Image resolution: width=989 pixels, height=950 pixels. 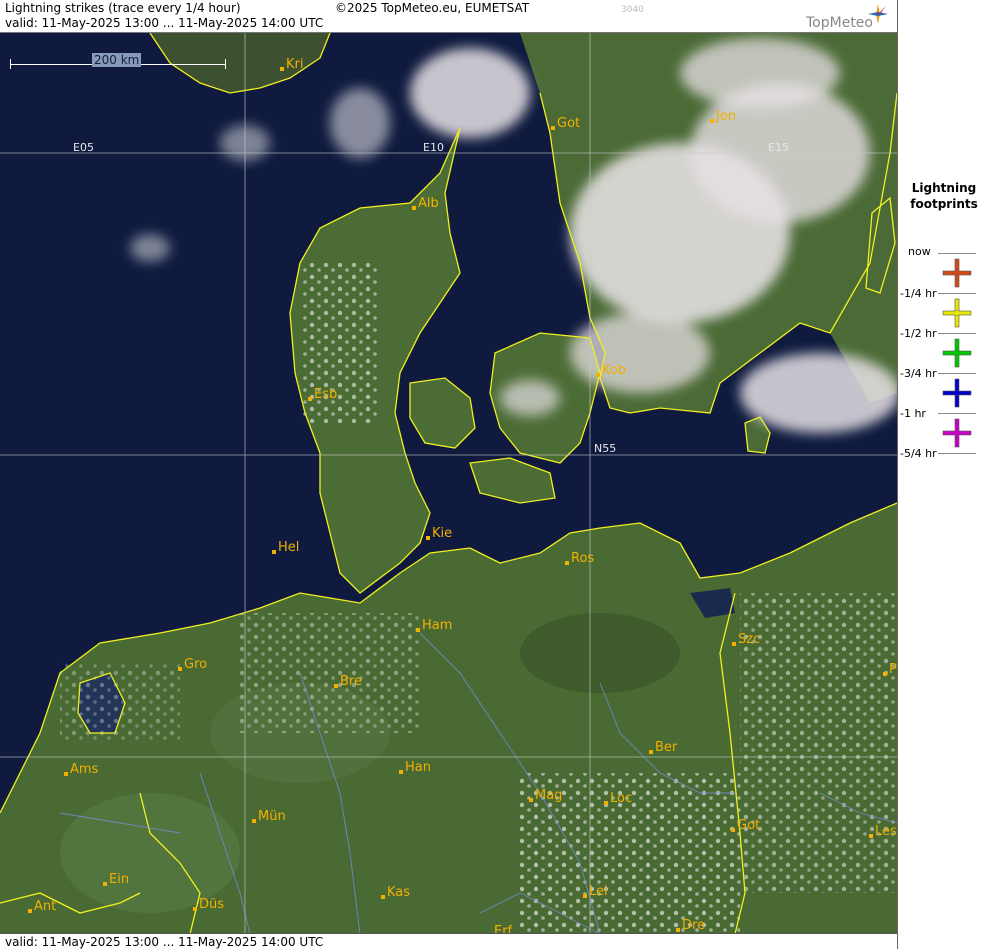 I want to click on city-label: Lei, so click(x=598, y=891).